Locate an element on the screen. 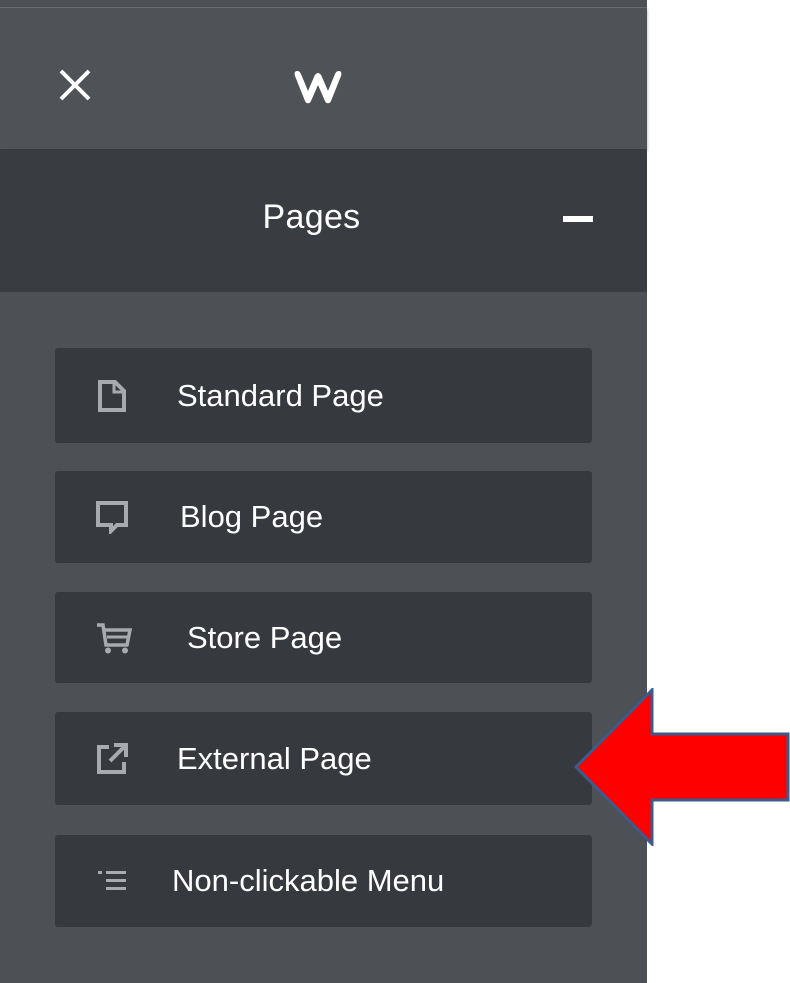  standard-page-button: Standard Page is located at coordinates (323, 395).